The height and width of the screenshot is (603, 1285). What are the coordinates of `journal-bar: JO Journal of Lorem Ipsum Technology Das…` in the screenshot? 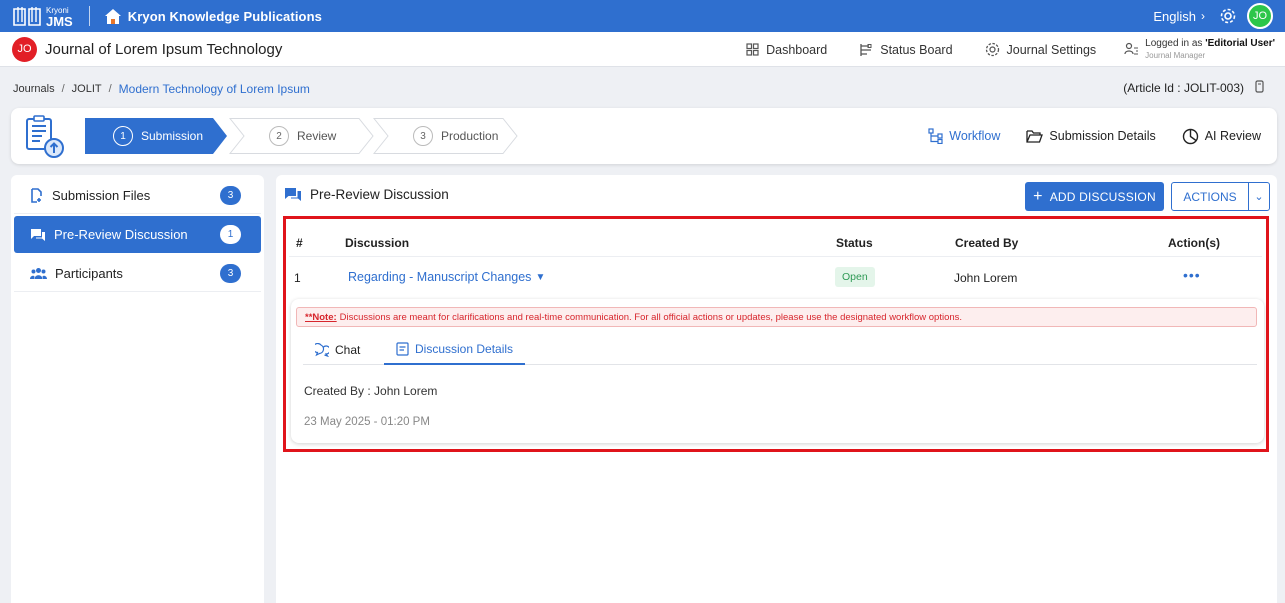 It's located at (642, 49).